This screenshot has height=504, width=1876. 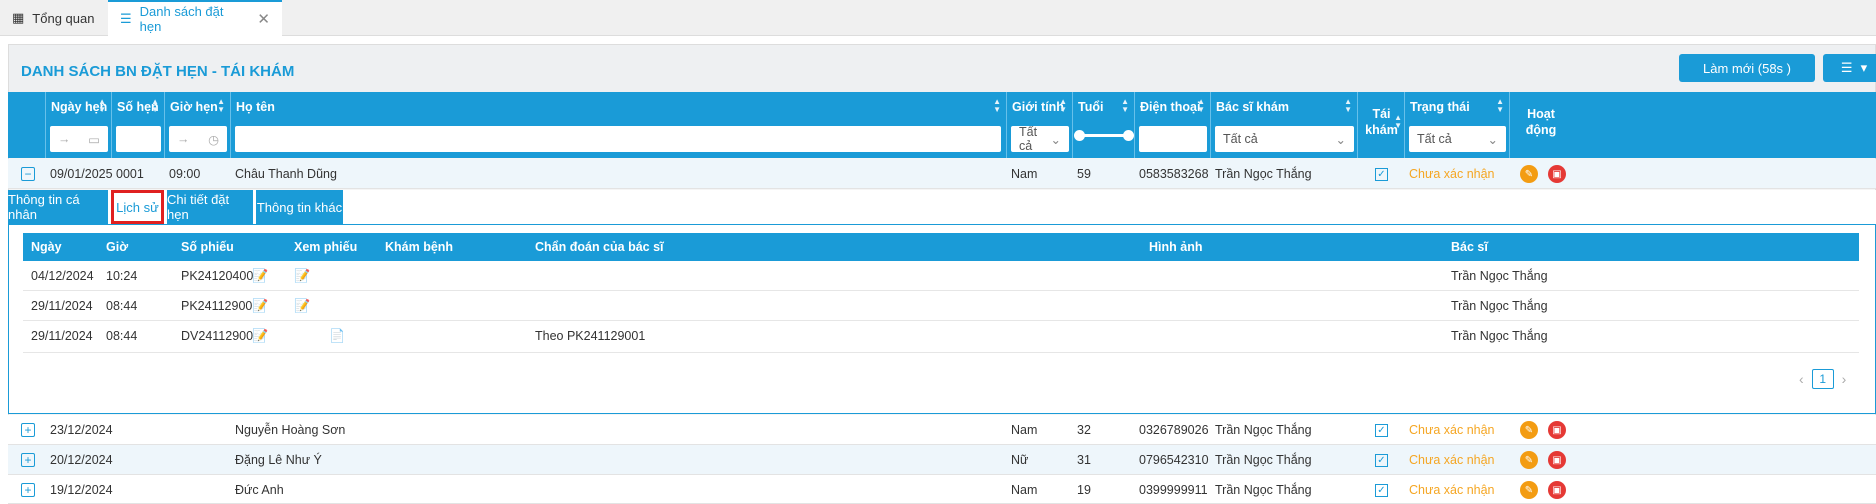 I want to click on tab-other-info: Thông tin khác, so click(x=299, y=207).